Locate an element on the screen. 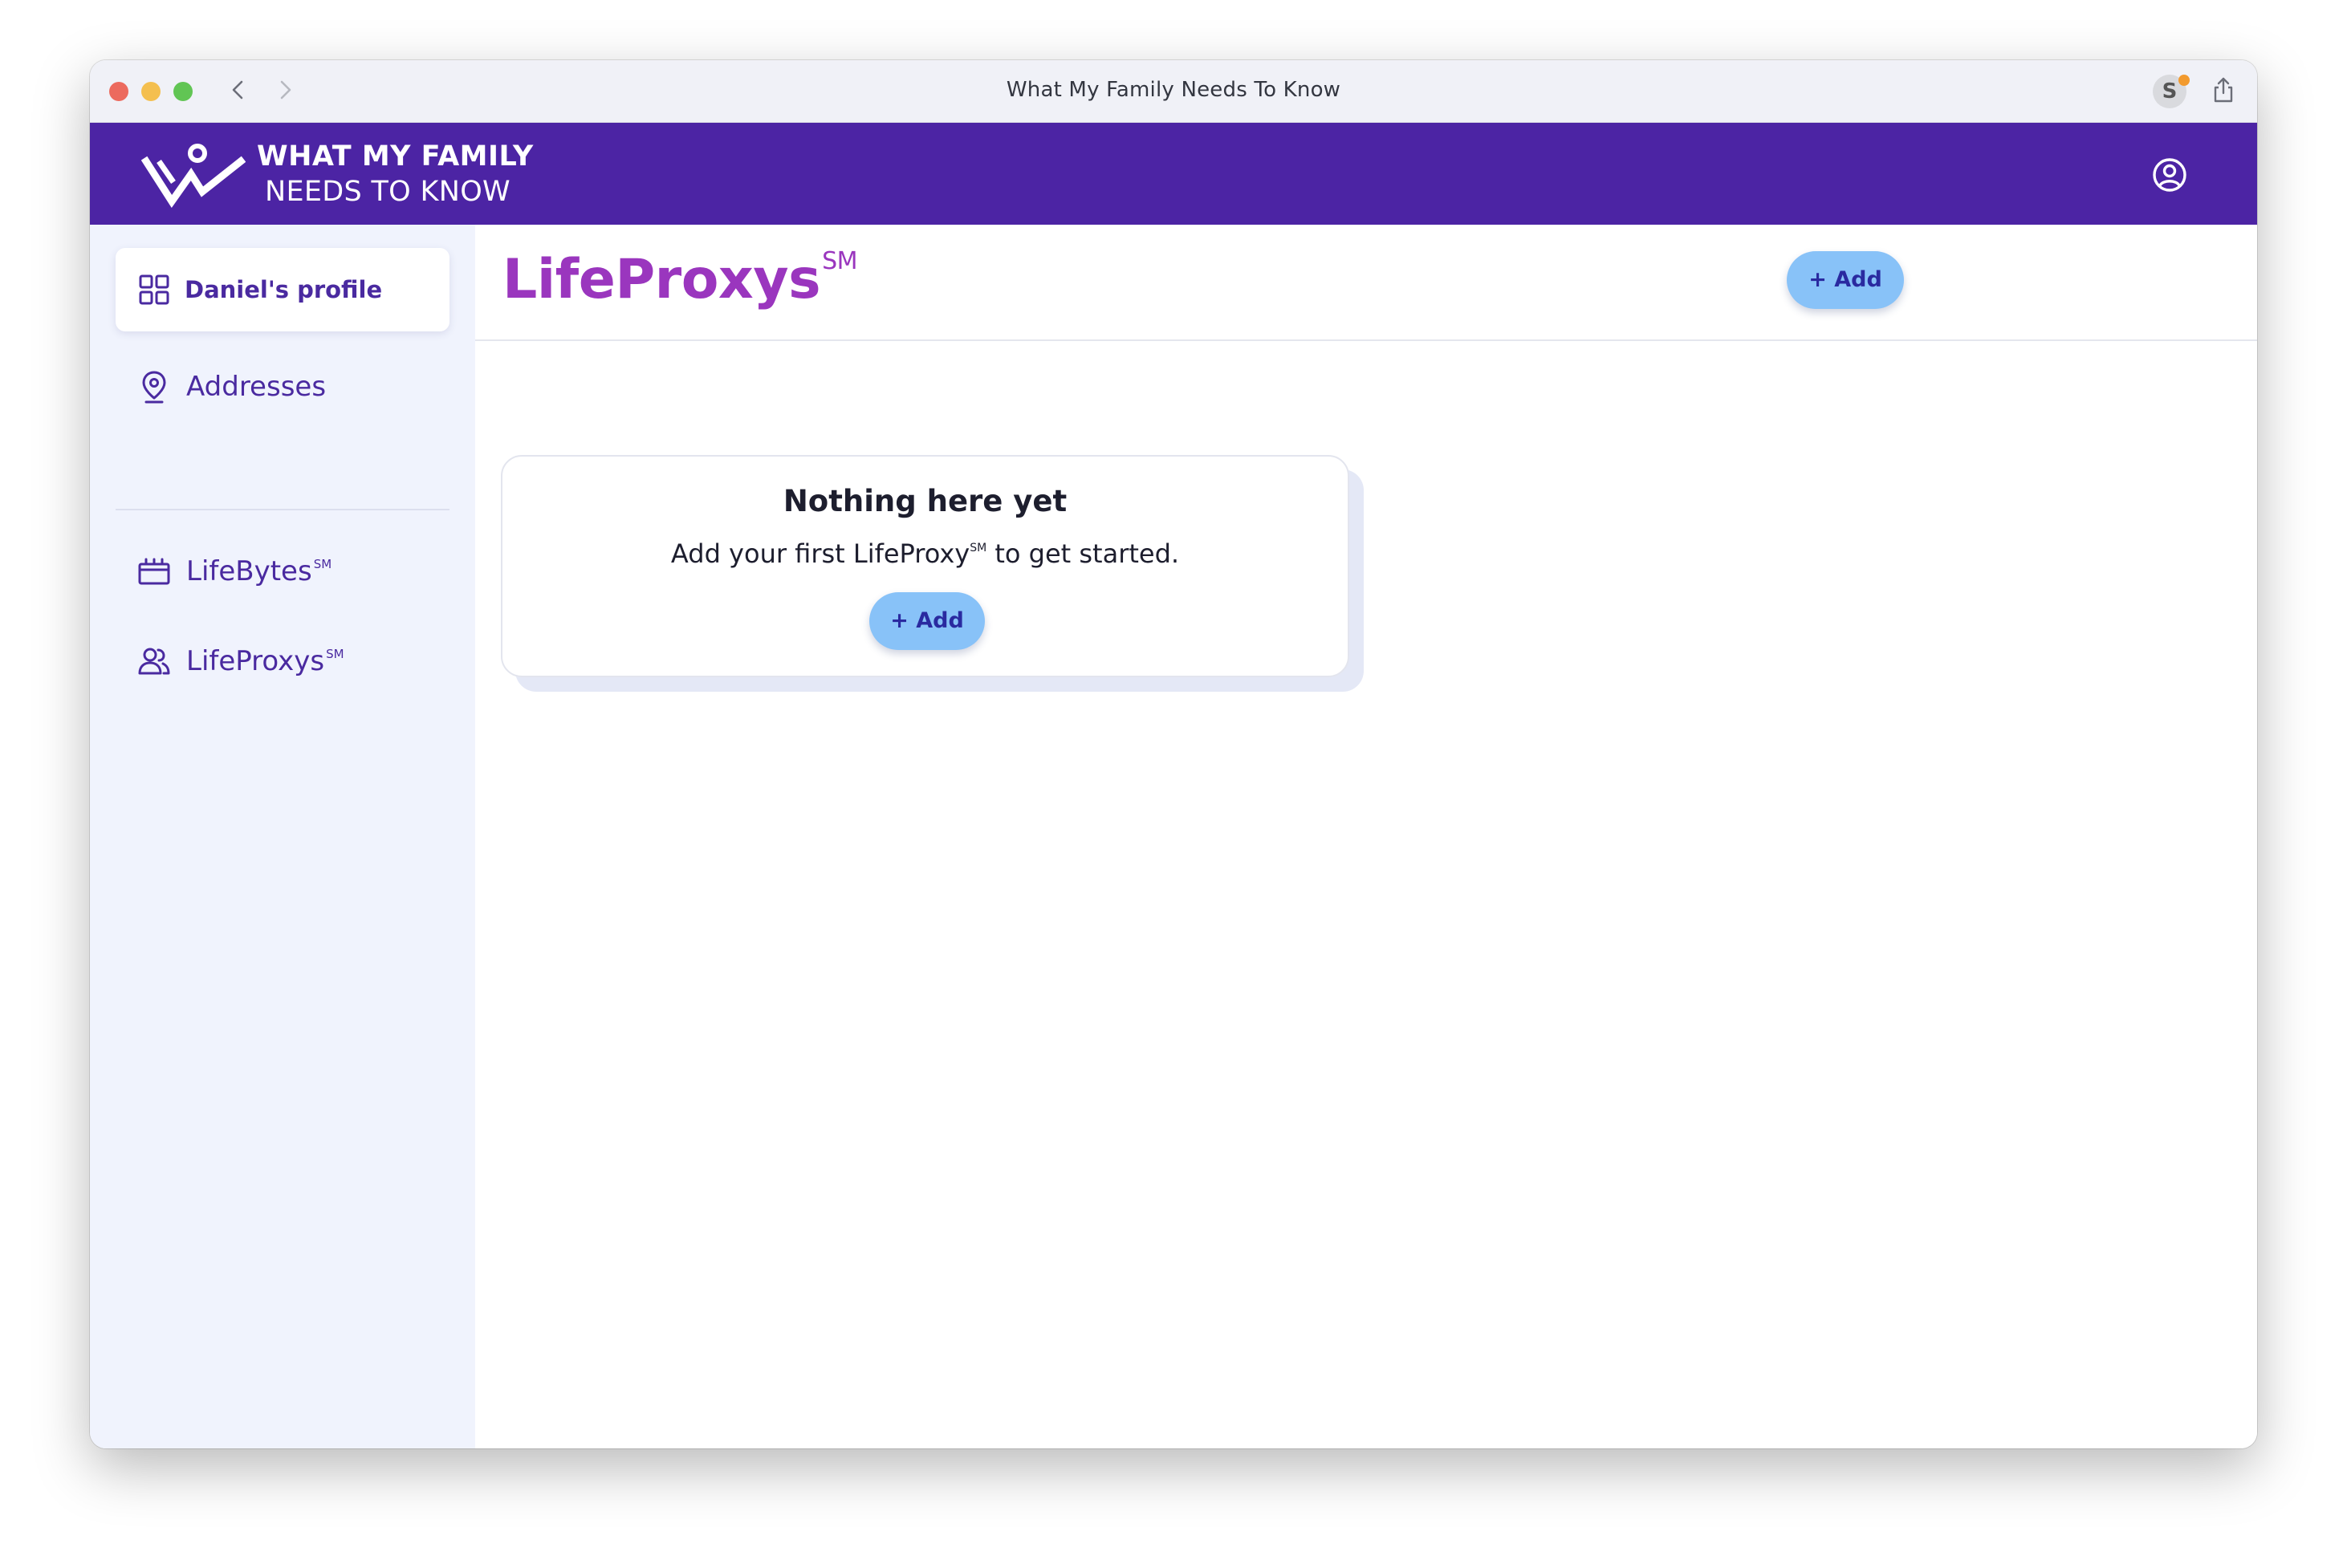 This screenshot has width=2347, height=1568. brand-logo-icon is located at coordinates (193, 175).